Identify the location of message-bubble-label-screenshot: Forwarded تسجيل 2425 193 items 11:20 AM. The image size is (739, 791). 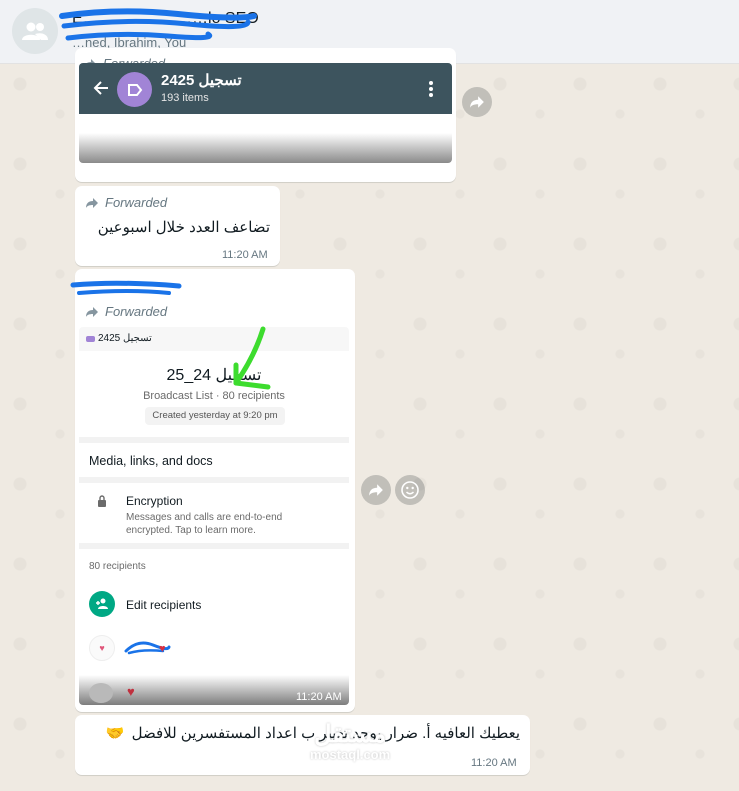
(265, 115).